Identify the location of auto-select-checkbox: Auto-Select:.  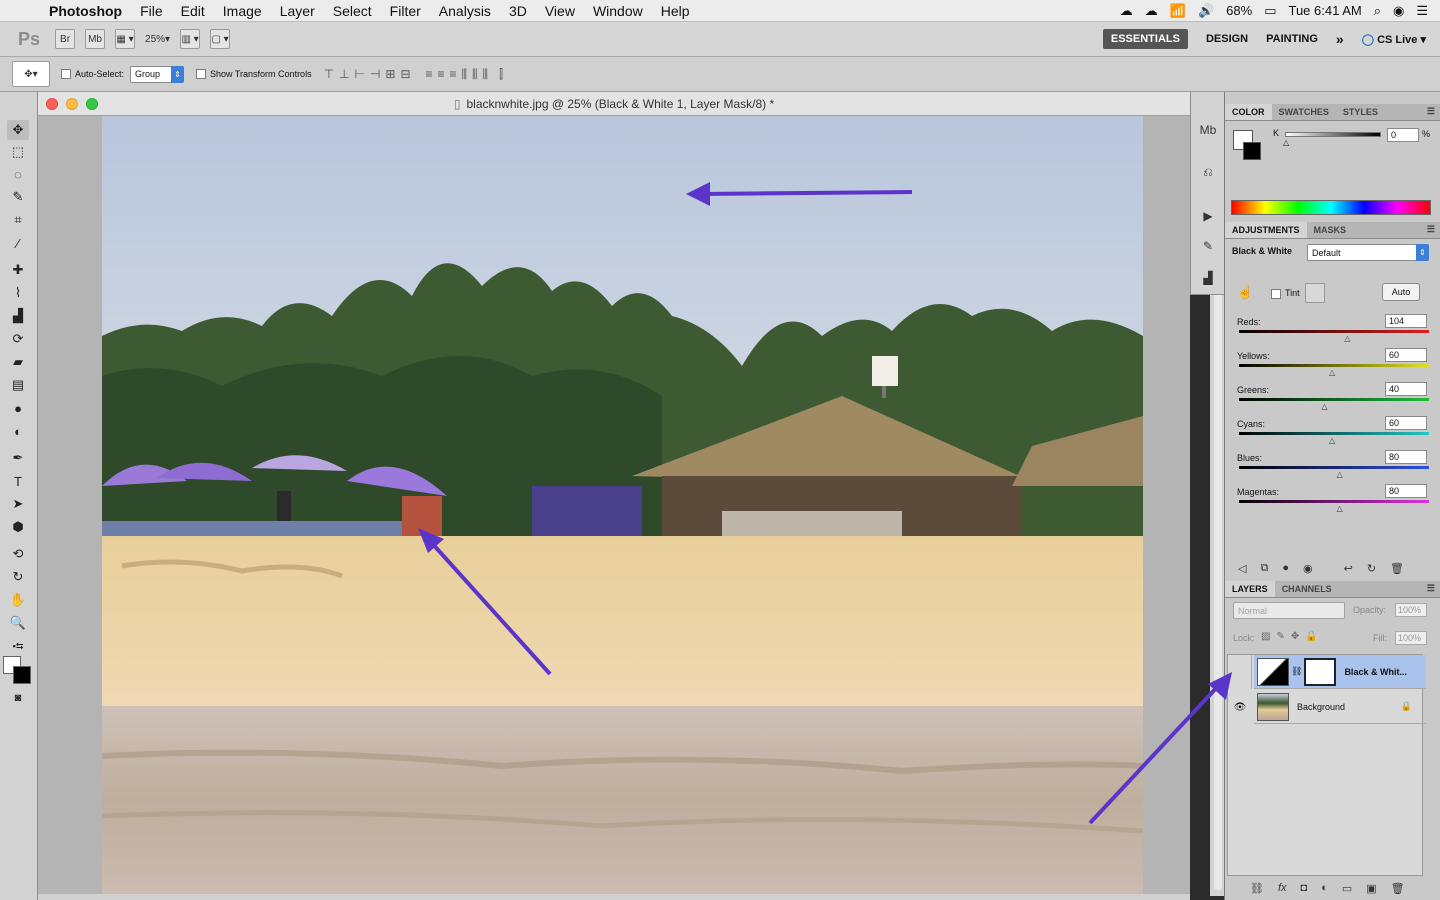
(92, 74).